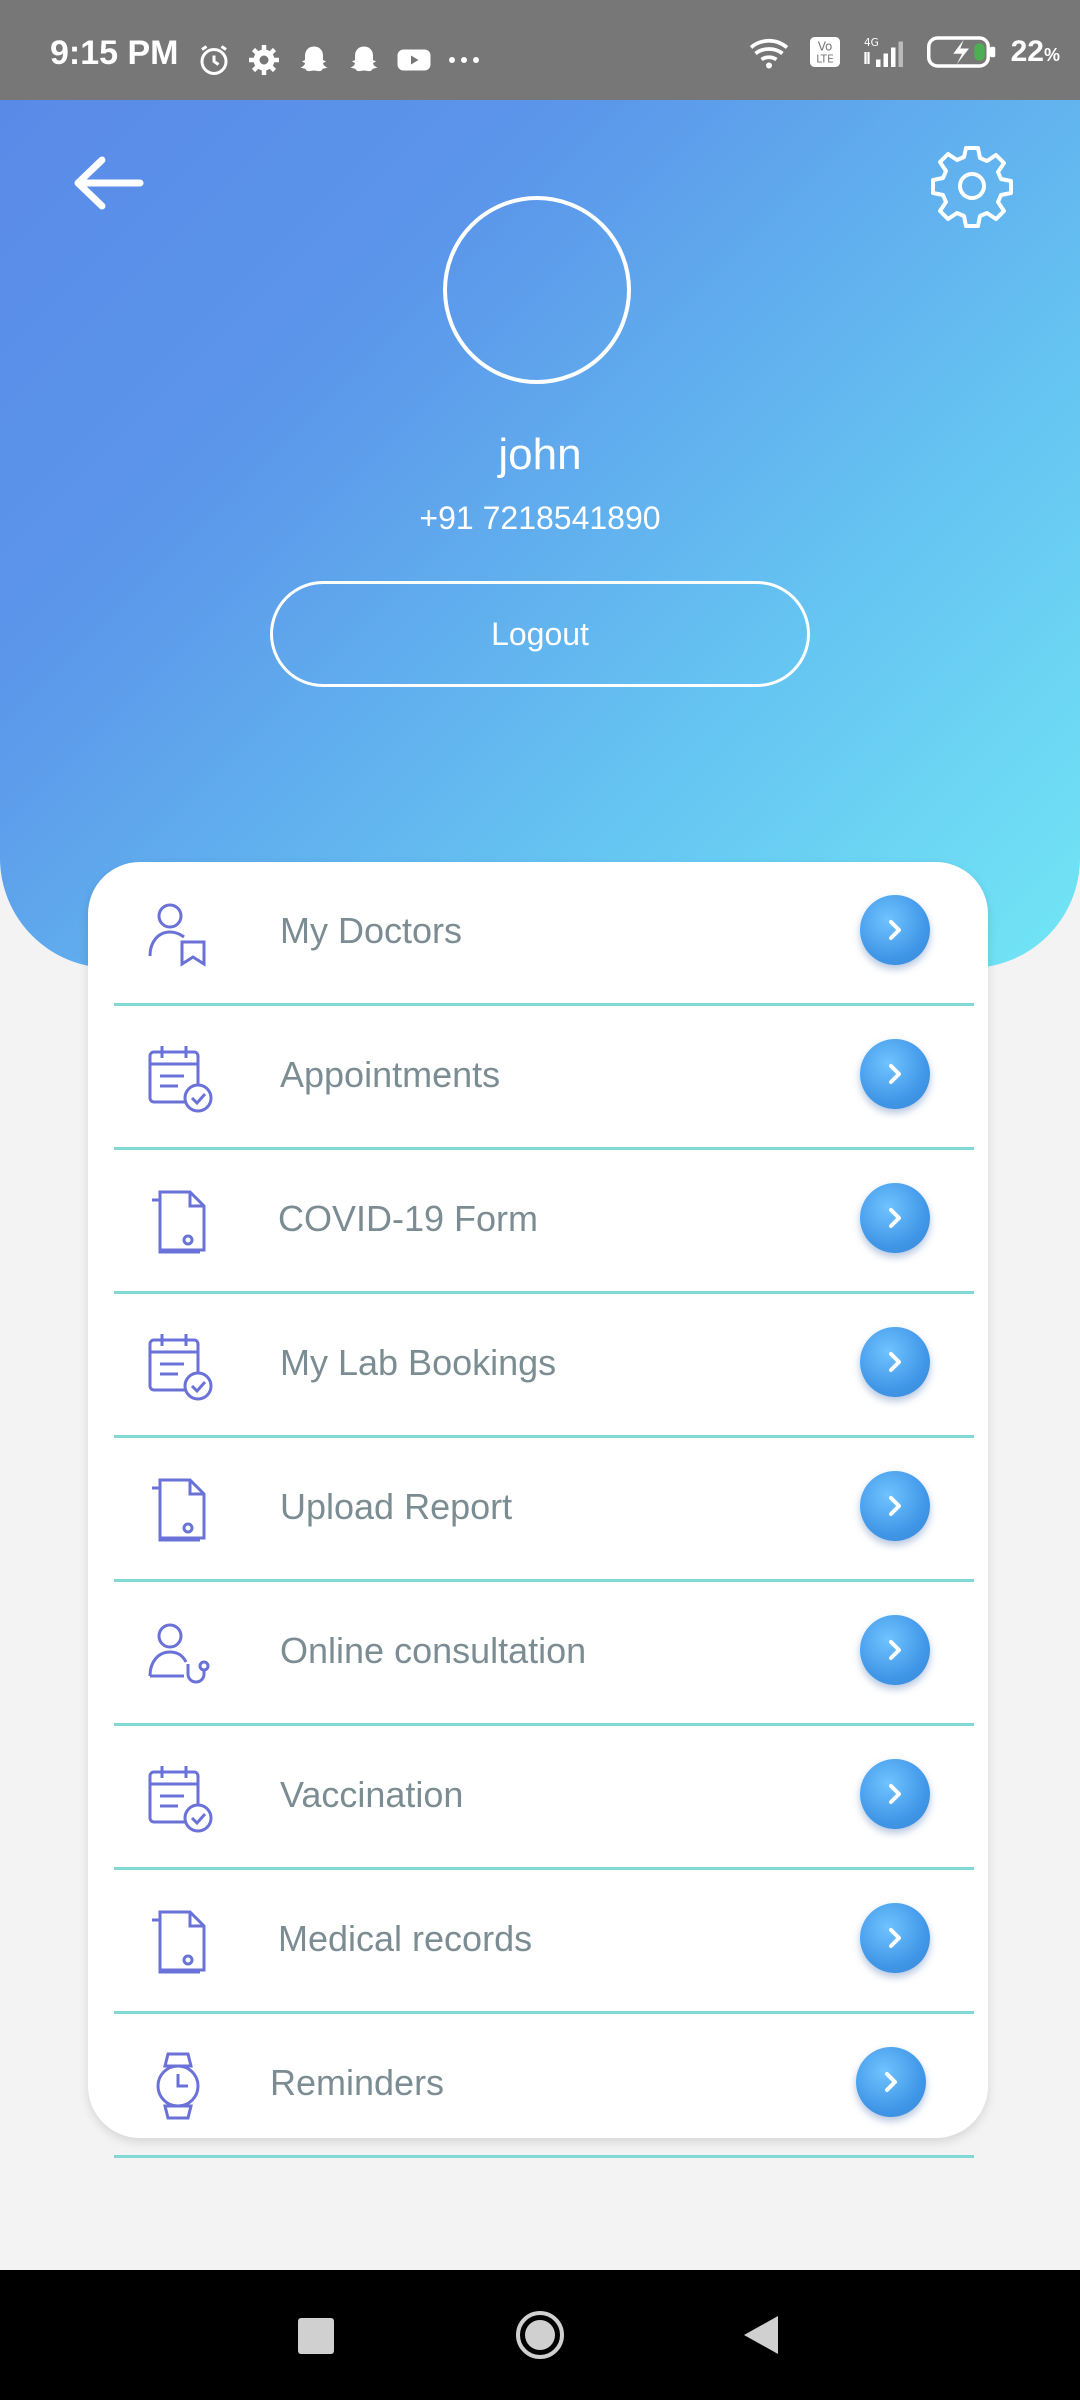  What do you see at coordinates (824, 47) in the screenshot?
I see `svg-text: Vo` at bounding box center [824, 47].